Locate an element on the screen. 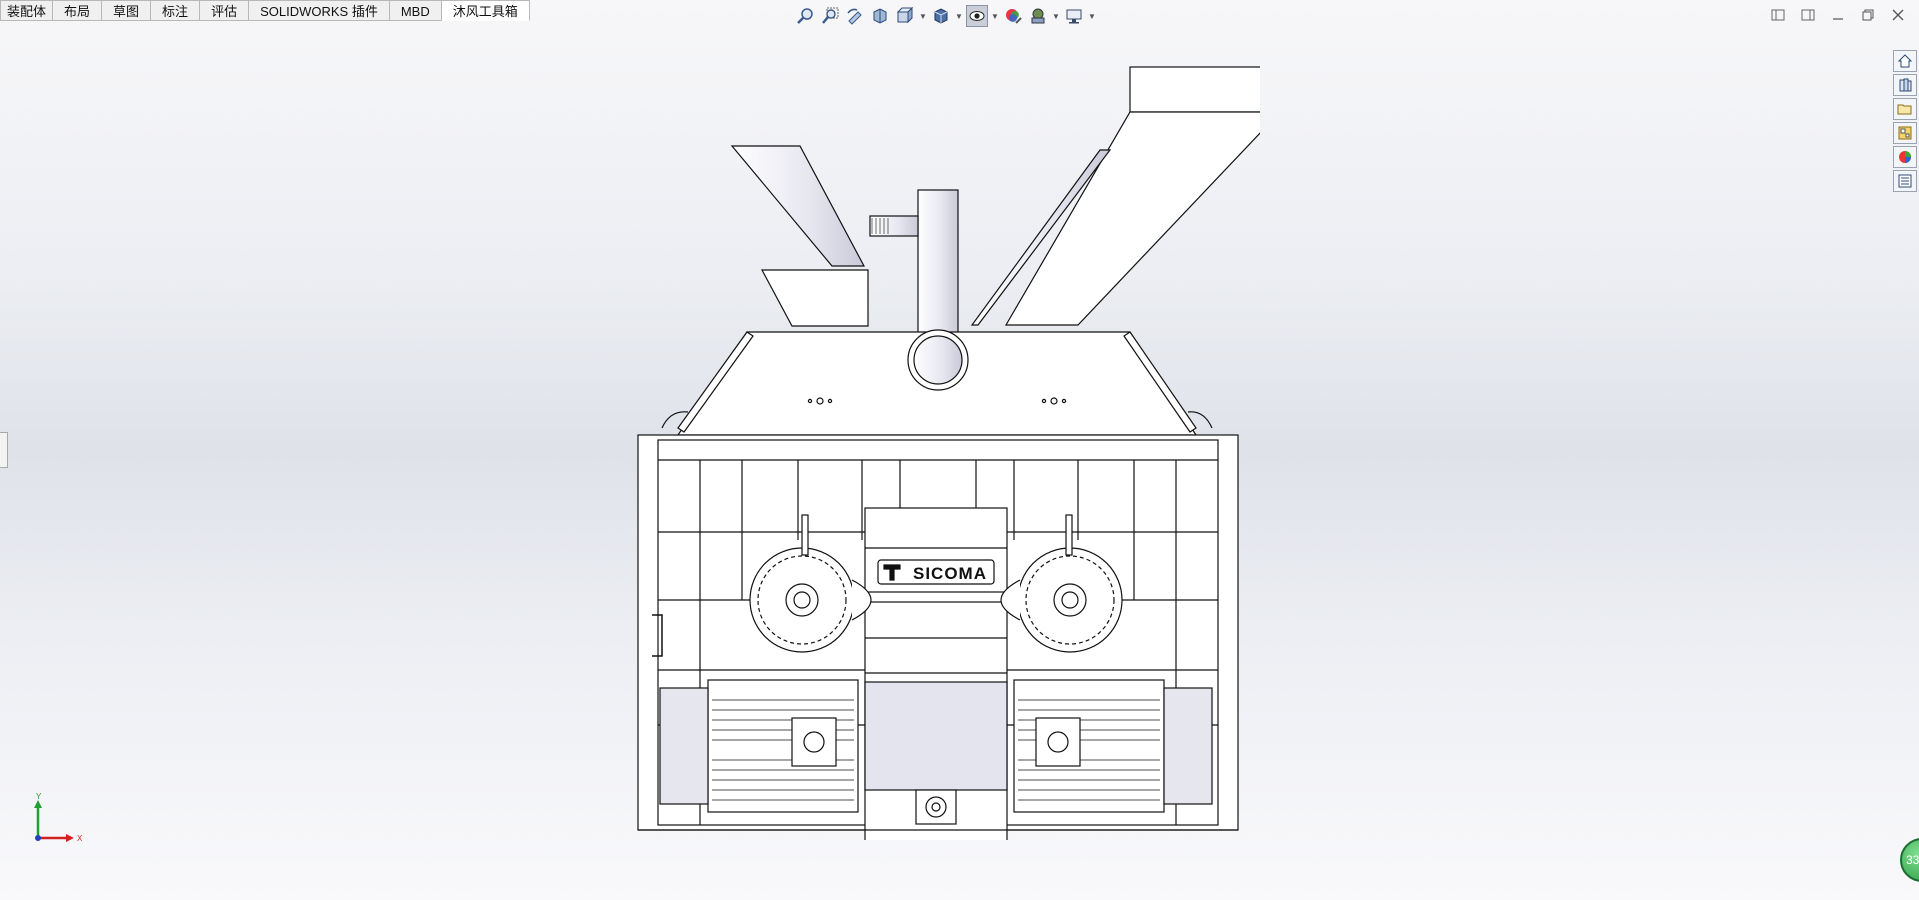  triad-y-label: Y is located at coordinates (39, 796).